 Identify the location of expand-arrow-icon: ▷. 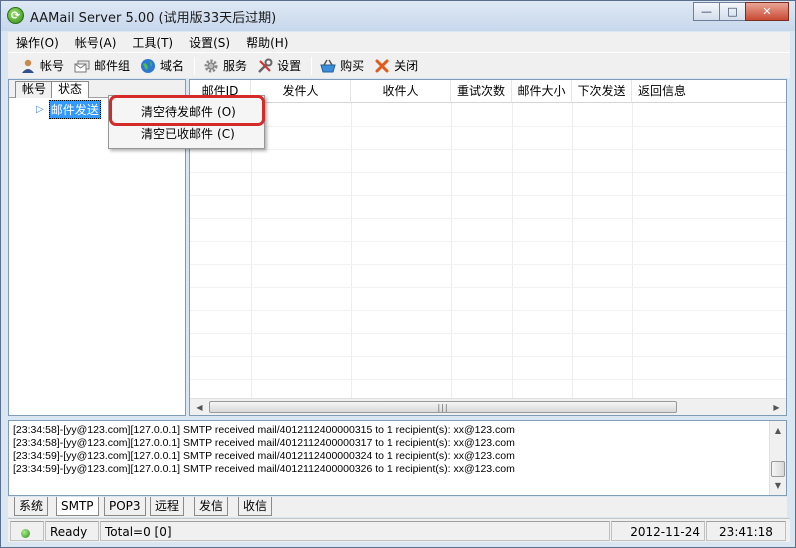
(40, 109).